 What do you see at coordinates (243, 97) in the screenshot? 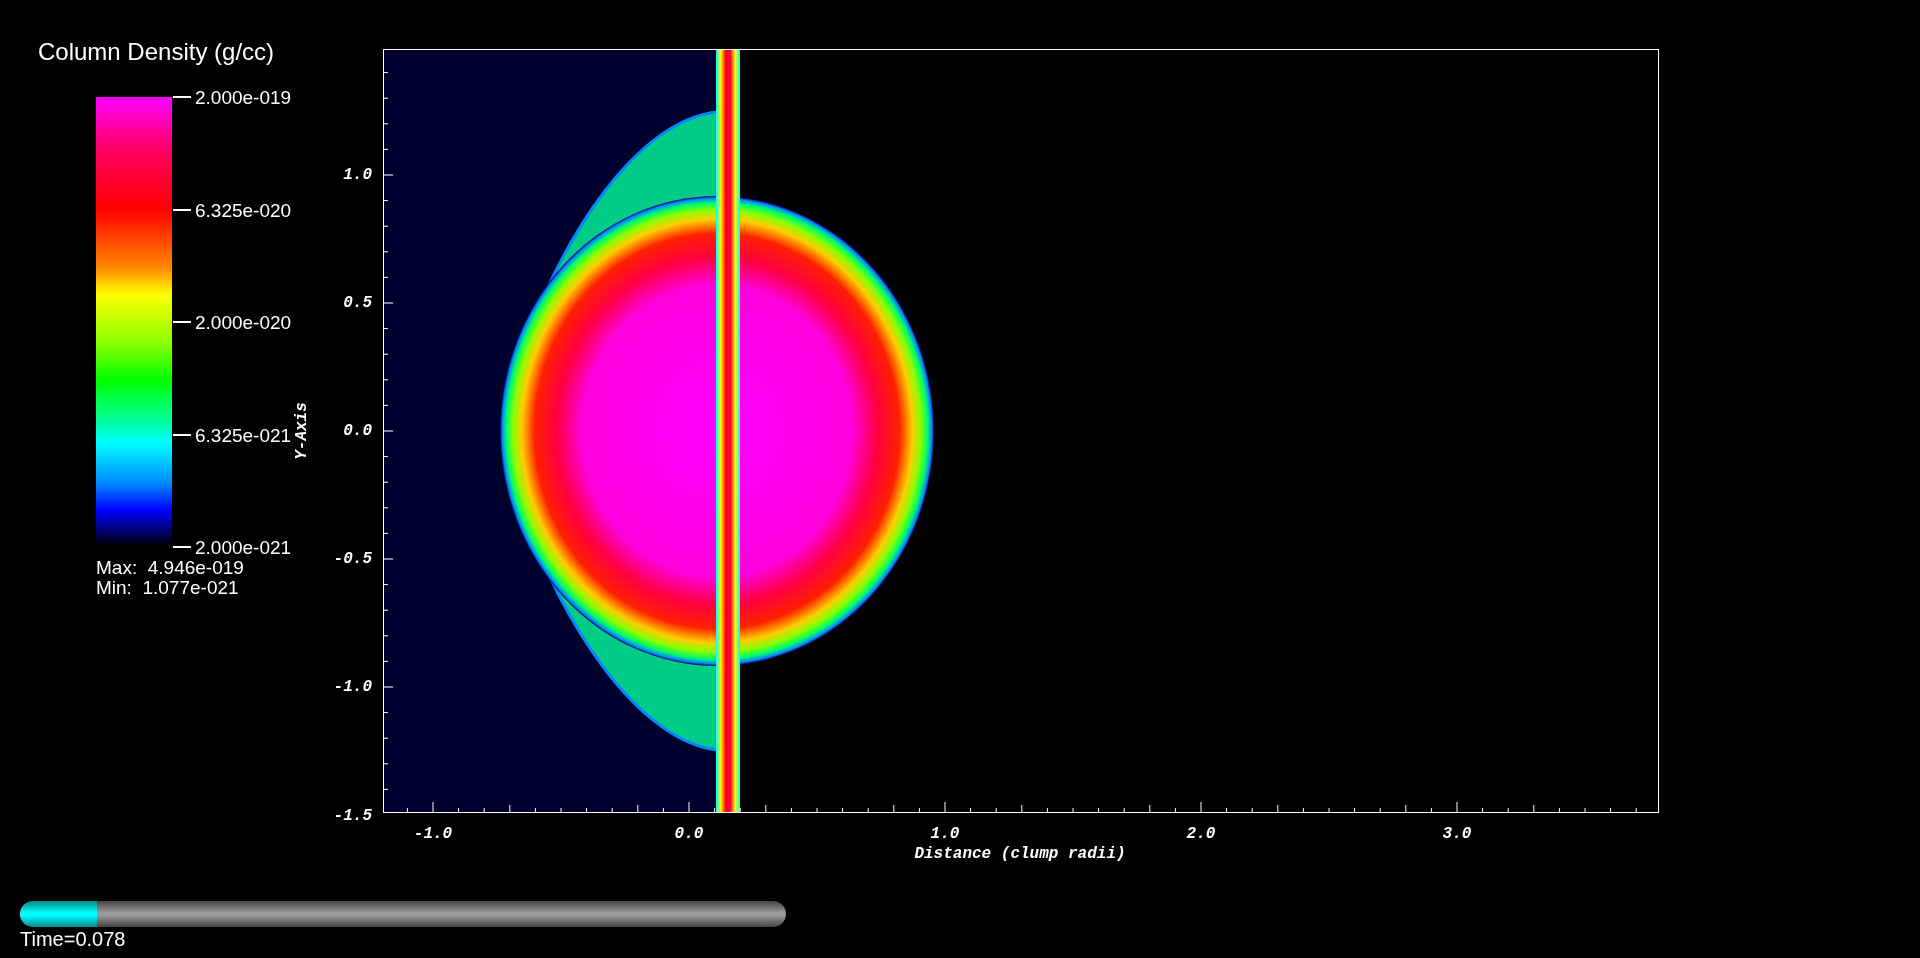
I see `legend-label: 2.000e-019` at bounding box center [243, 97].